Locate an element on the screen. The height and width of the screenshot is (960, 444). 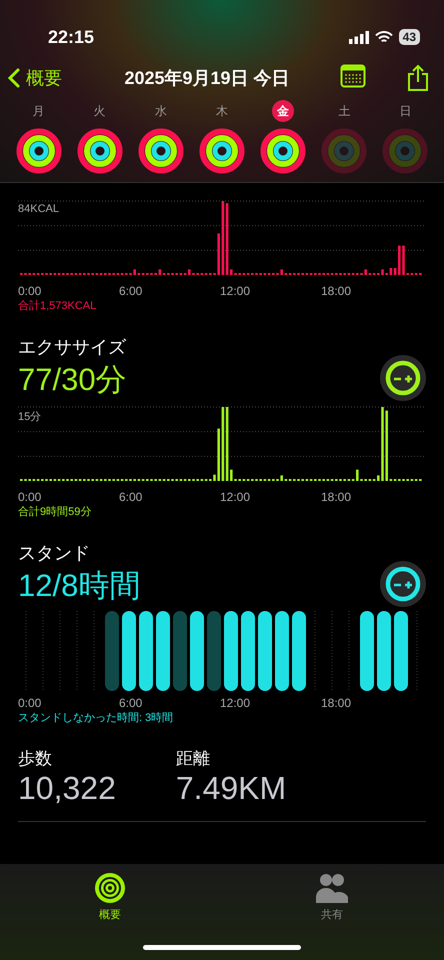
date-title: 2025年9月19日 今日 is located at coordinates (207, 78).